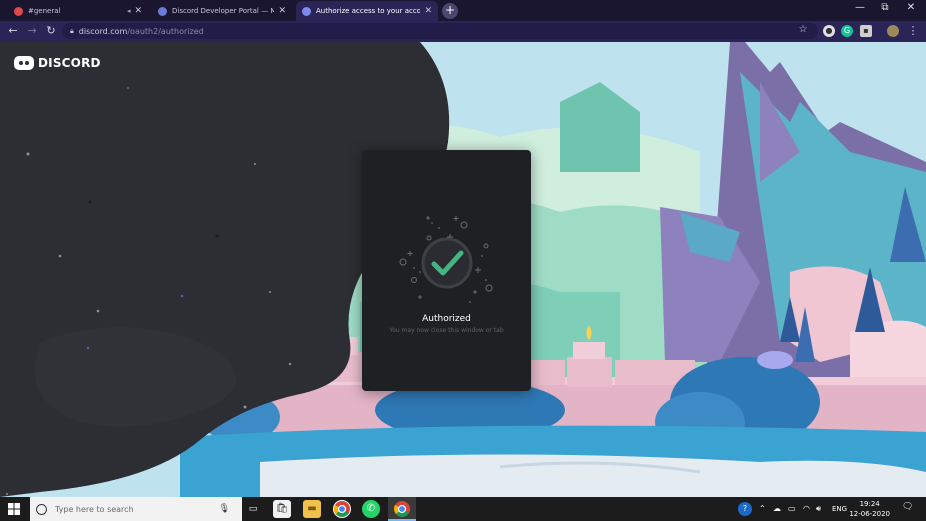 Image resolution: width=926 pixels, height=521 pixels. What do you see at coordinates (371, 509) in the screenshot?
I see `whatsapp-icon: ✆` at bounding box center [371, 509].